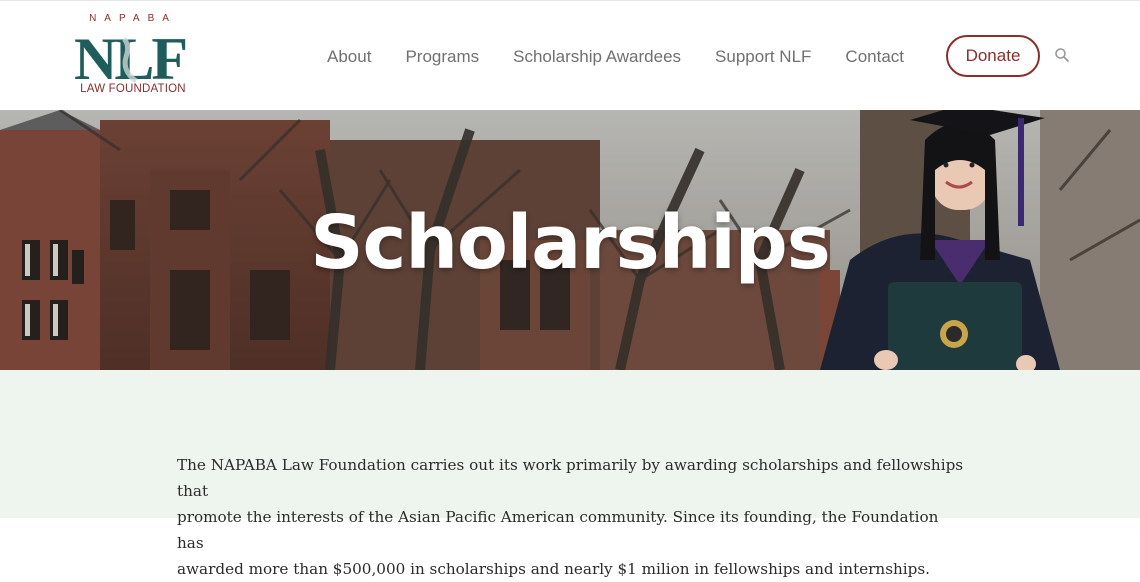 This screenshot has width=1140, height=582. What do you see at coordinates (349, 57) in the screenshot?
I see `nav-about: About` at bounding box center [349, 57].